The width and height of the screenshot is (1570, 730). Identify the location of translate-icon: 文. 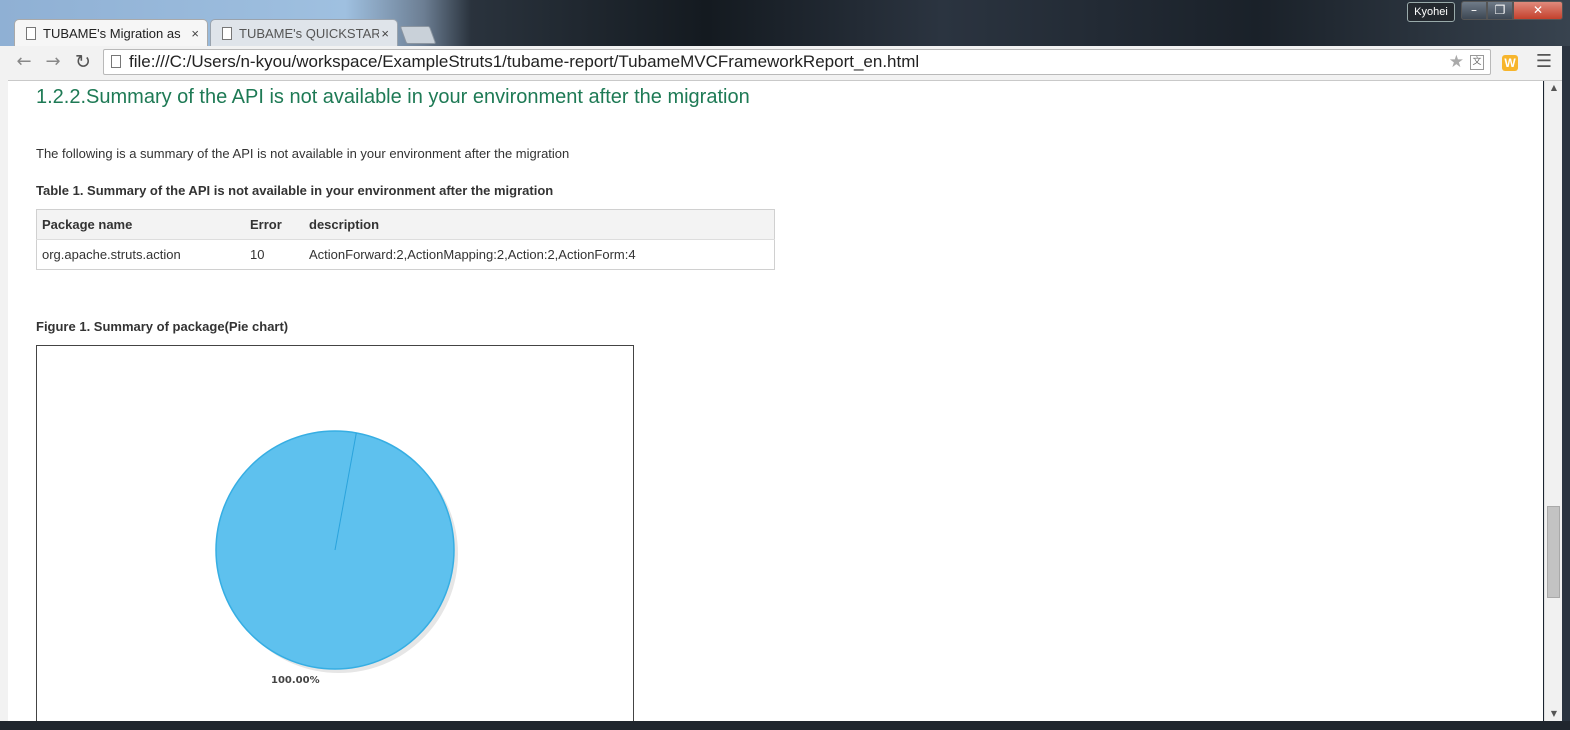
(1477, 62).